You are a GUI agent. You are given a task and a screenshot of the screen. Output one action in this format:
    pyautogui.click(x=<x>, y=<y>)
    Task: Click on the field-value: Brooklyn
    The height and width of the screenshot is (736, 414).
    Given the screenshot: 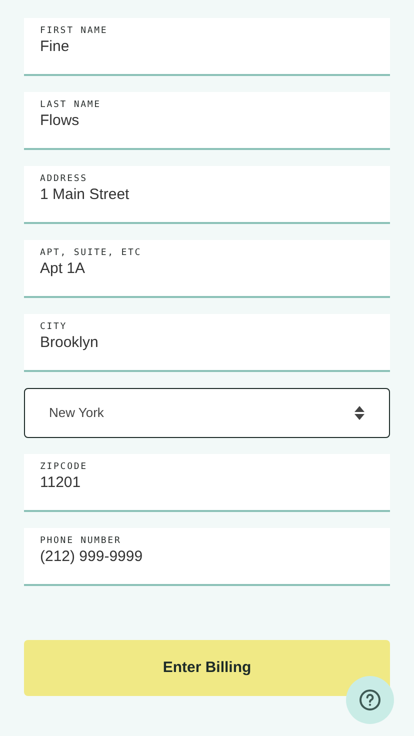 What is the action you would take?
    pyautogui.click(x=70, y=343)
    